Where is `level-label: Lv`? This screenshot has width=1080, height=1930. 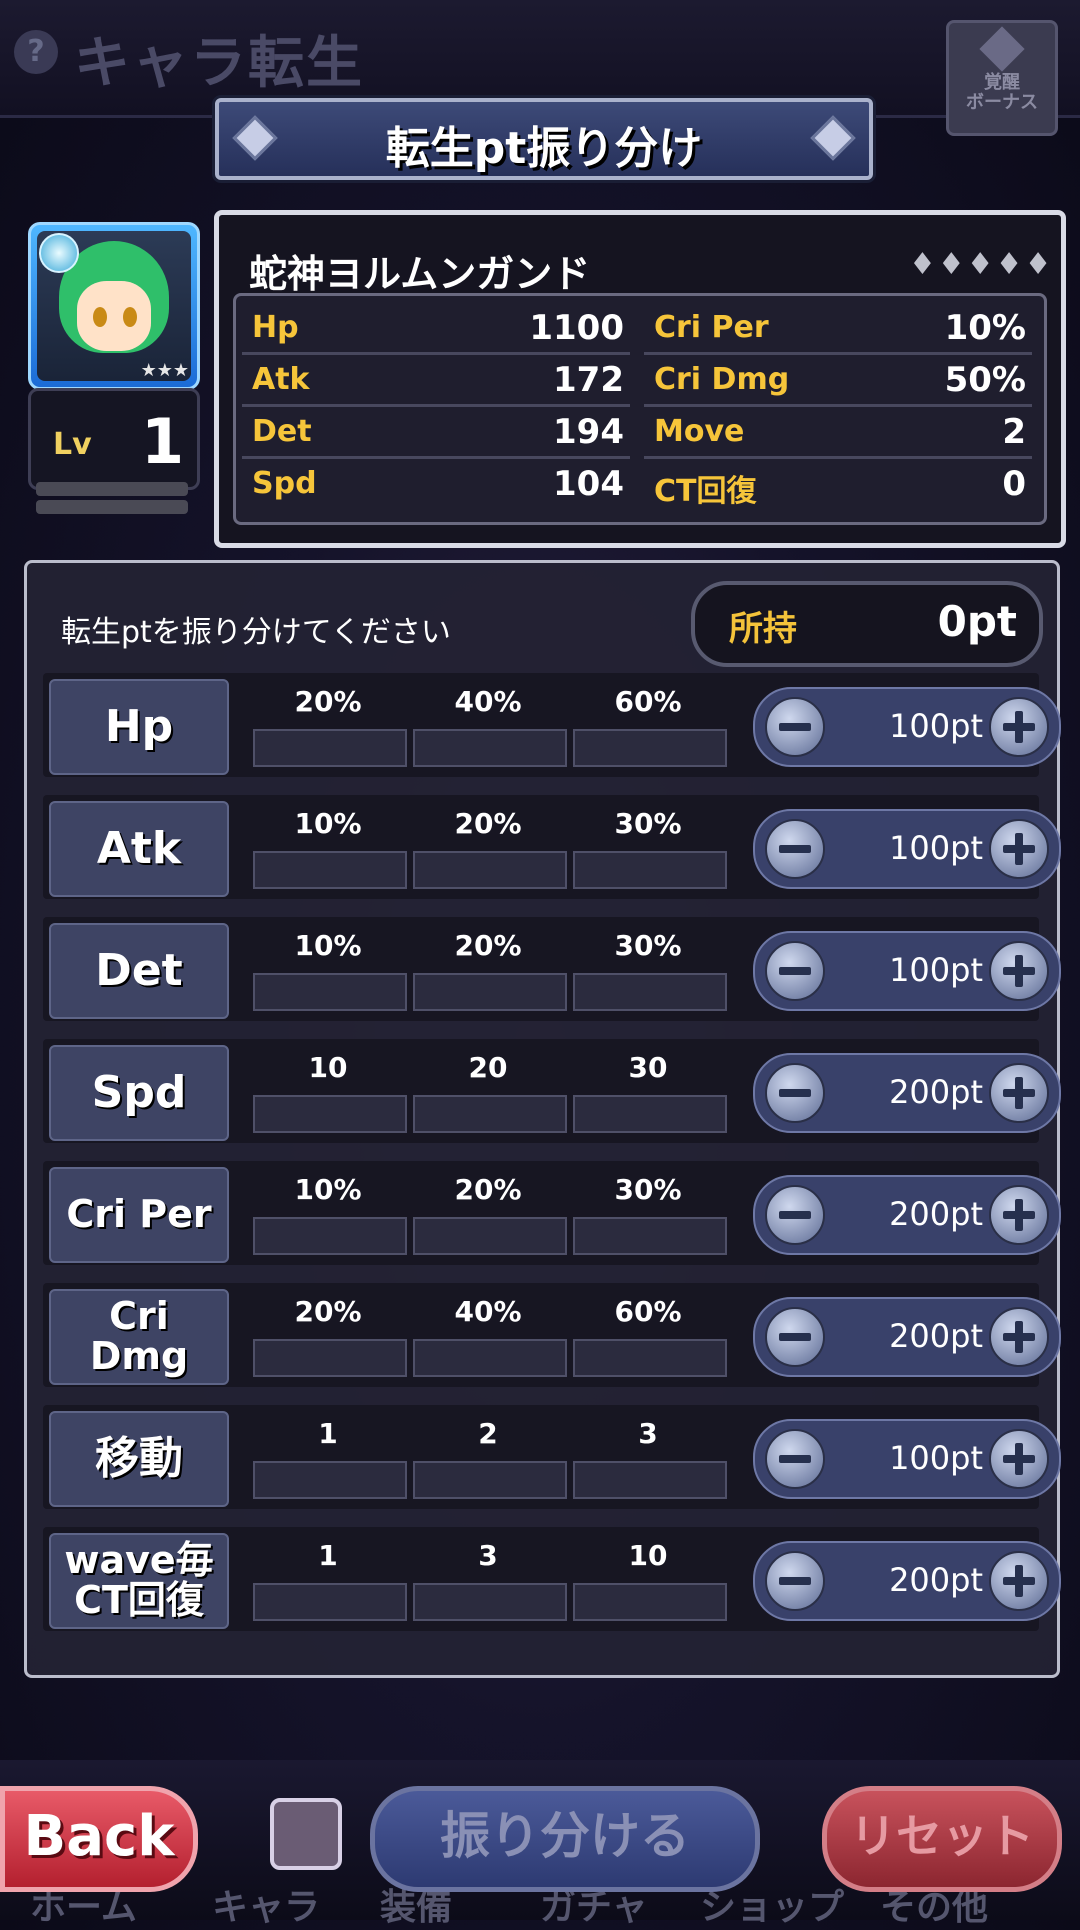
level-label: Lv is located at coordinates (72, 444).